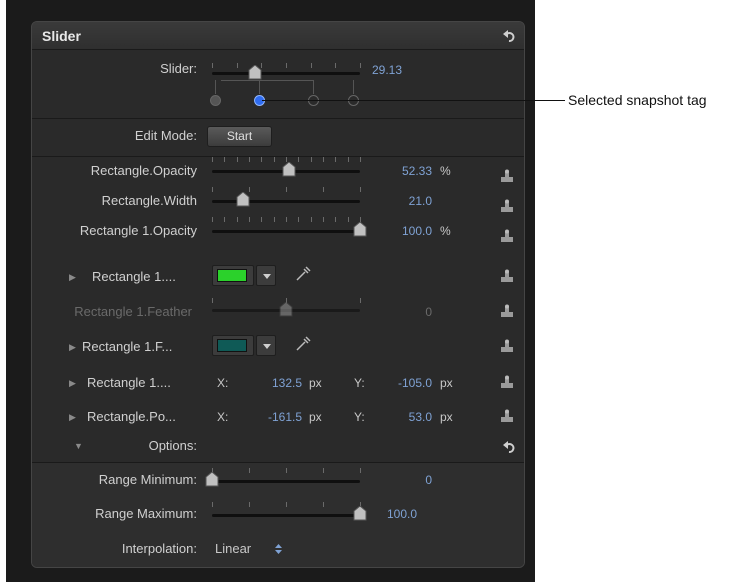 The image size is (752, 582). Describe the element at coordinates (274, 383) in the screenshot. I see `x-value: 132.5` at that location.